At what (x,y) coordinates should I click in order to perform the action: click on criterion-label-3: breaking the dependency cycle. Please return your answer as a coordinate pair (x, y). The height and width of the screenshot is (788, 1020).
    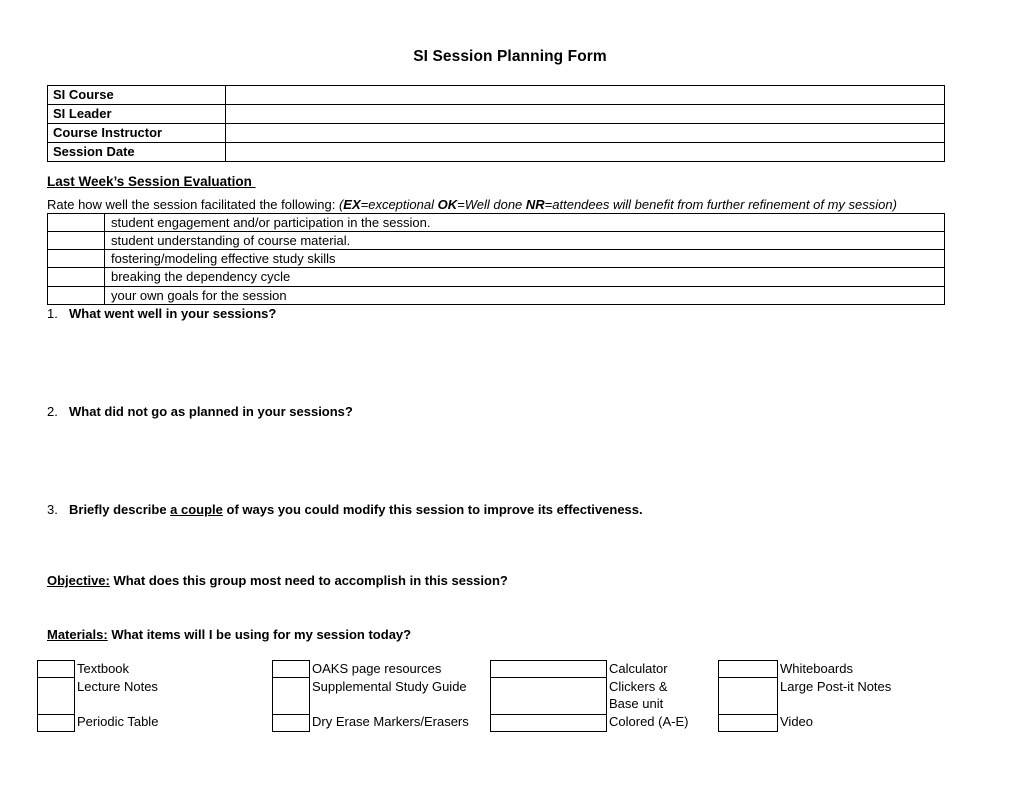
    Looking at the image, I should click on (524, 277).